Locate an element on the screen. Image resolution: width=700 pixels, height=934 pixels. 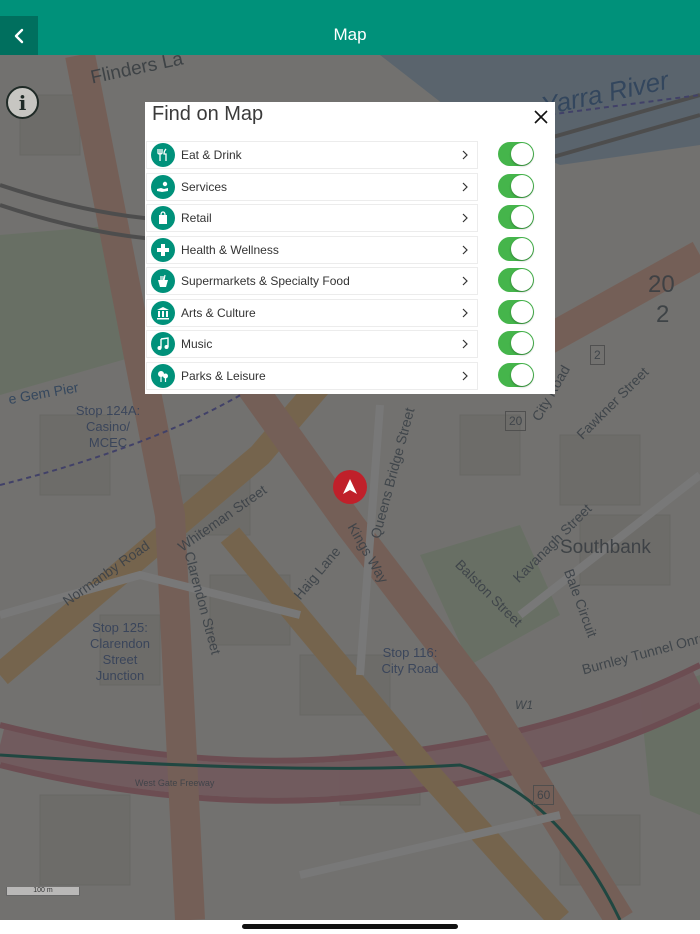
category-row-eat-drink: Eat & Drink is located at coordinates (350, 156).